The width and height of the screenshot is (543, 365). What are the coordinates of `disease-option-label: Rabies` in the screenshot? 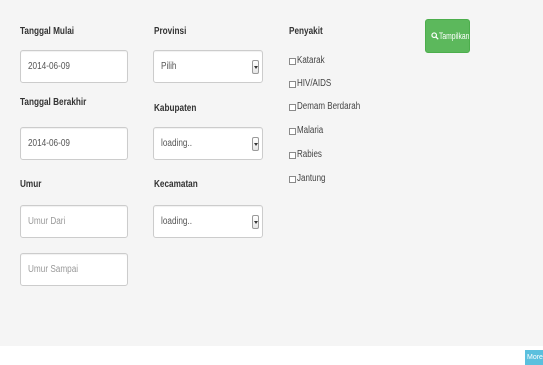 It's located at (309, 154).